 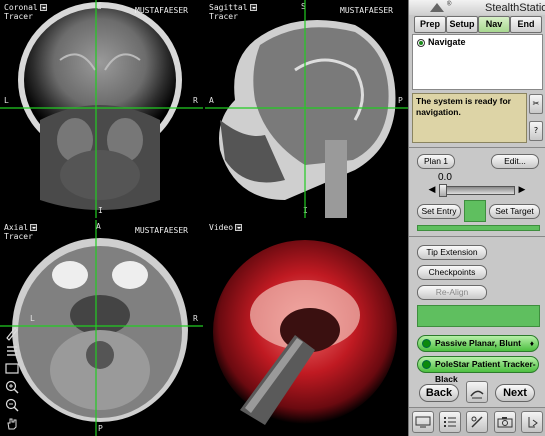 I want to click on instrument-icon, so click(x=477, y=422).